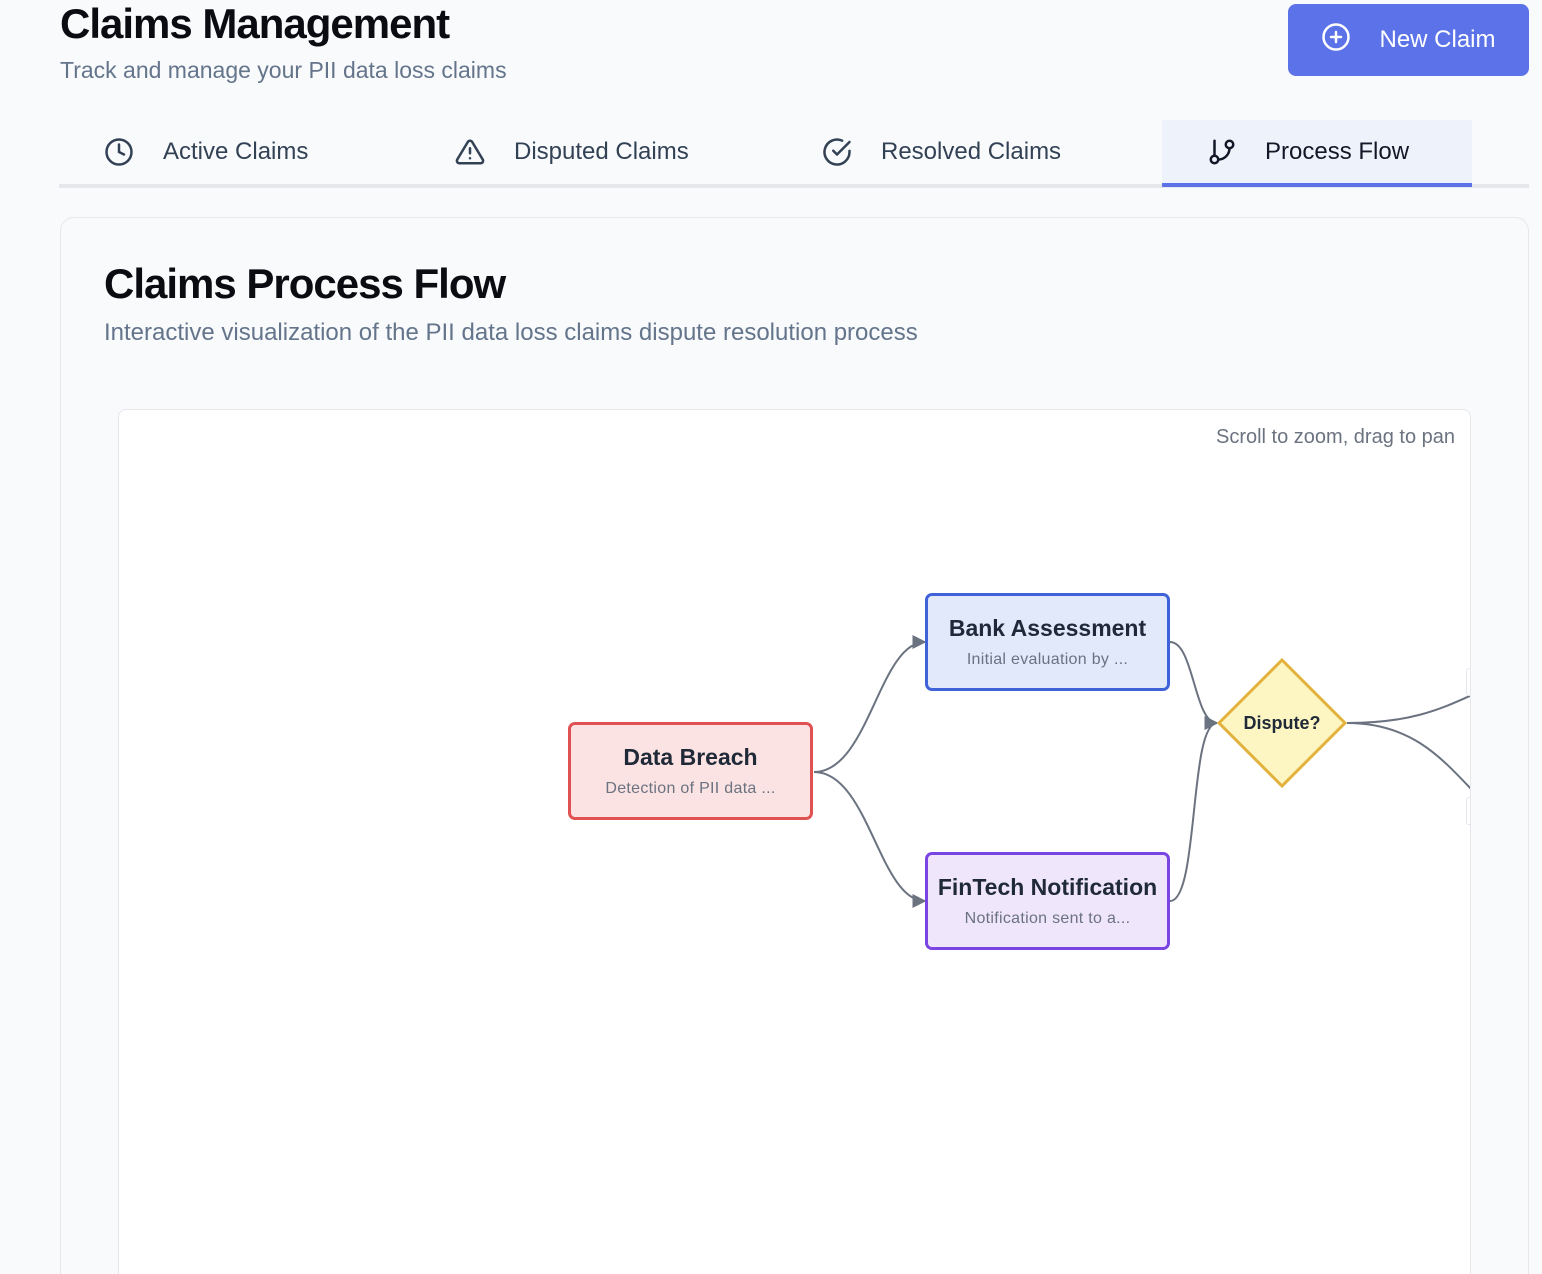 This screenshot has width=1542, height=1274. Describe the element at coordinates (1337, 151) in the screenshot. I see `tab-label: Process Flow` at that location.